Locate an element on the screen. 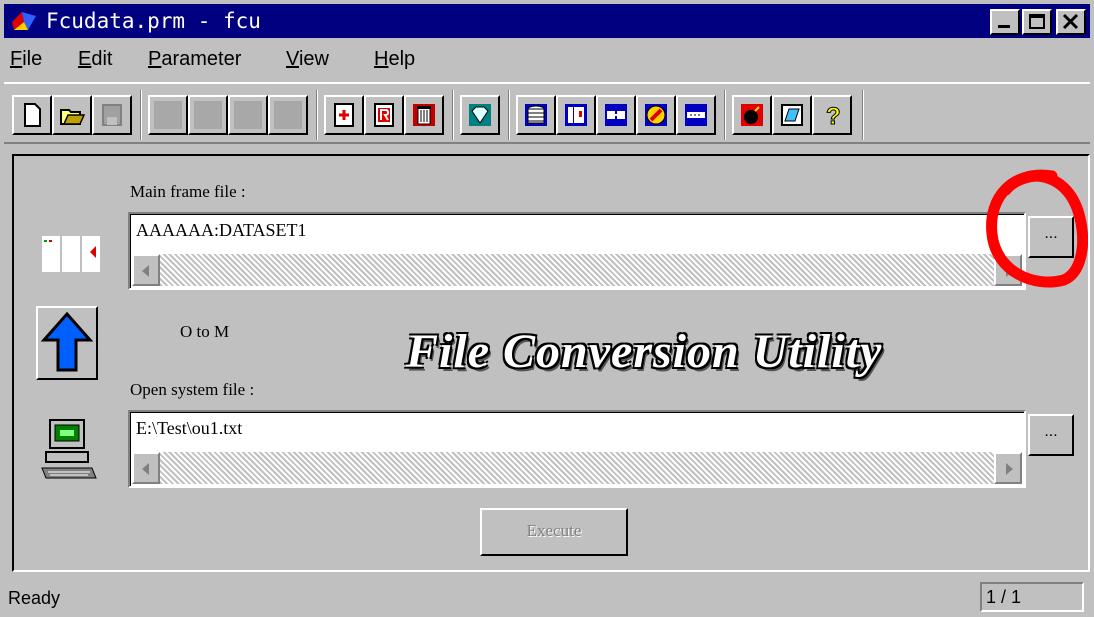  edit-note-icon is located at coordinates (792, 115).